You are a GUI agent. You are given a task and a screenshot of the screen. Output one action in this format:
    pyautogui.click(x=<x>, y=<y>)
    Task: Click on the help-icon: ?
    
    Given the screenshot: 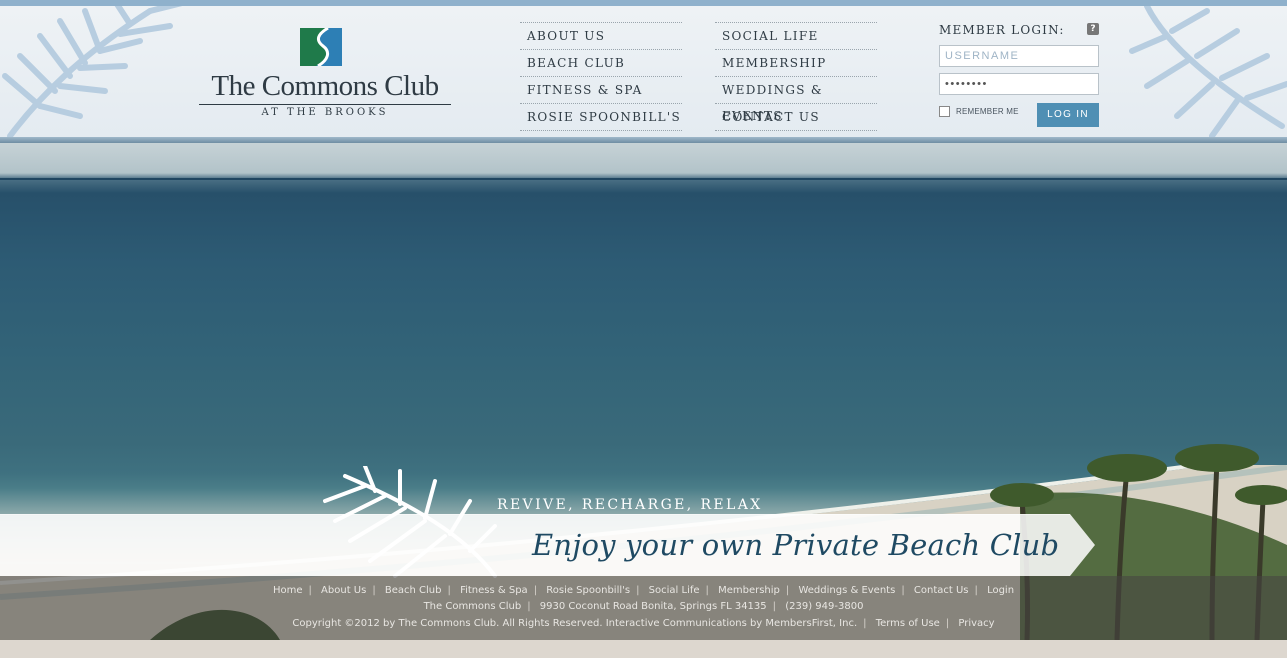 What is the action you would take?
    pyautogui.click(x=1093, y=29)
    